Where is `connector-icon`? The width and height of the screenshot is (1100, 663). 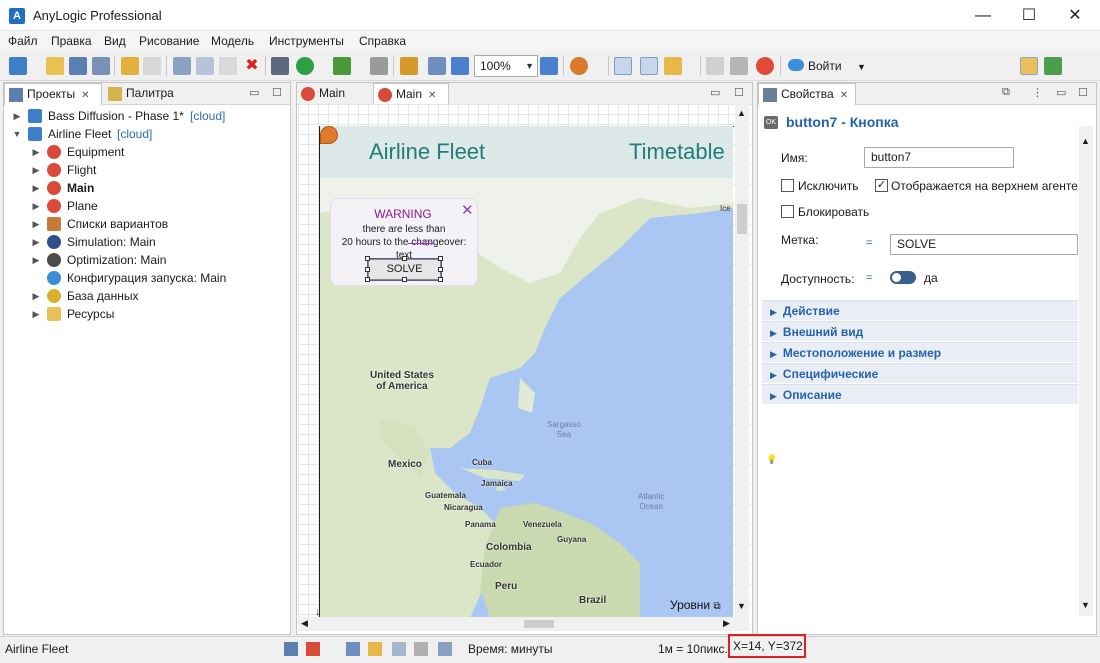
connector-icon is located at coordinates (715, 66).